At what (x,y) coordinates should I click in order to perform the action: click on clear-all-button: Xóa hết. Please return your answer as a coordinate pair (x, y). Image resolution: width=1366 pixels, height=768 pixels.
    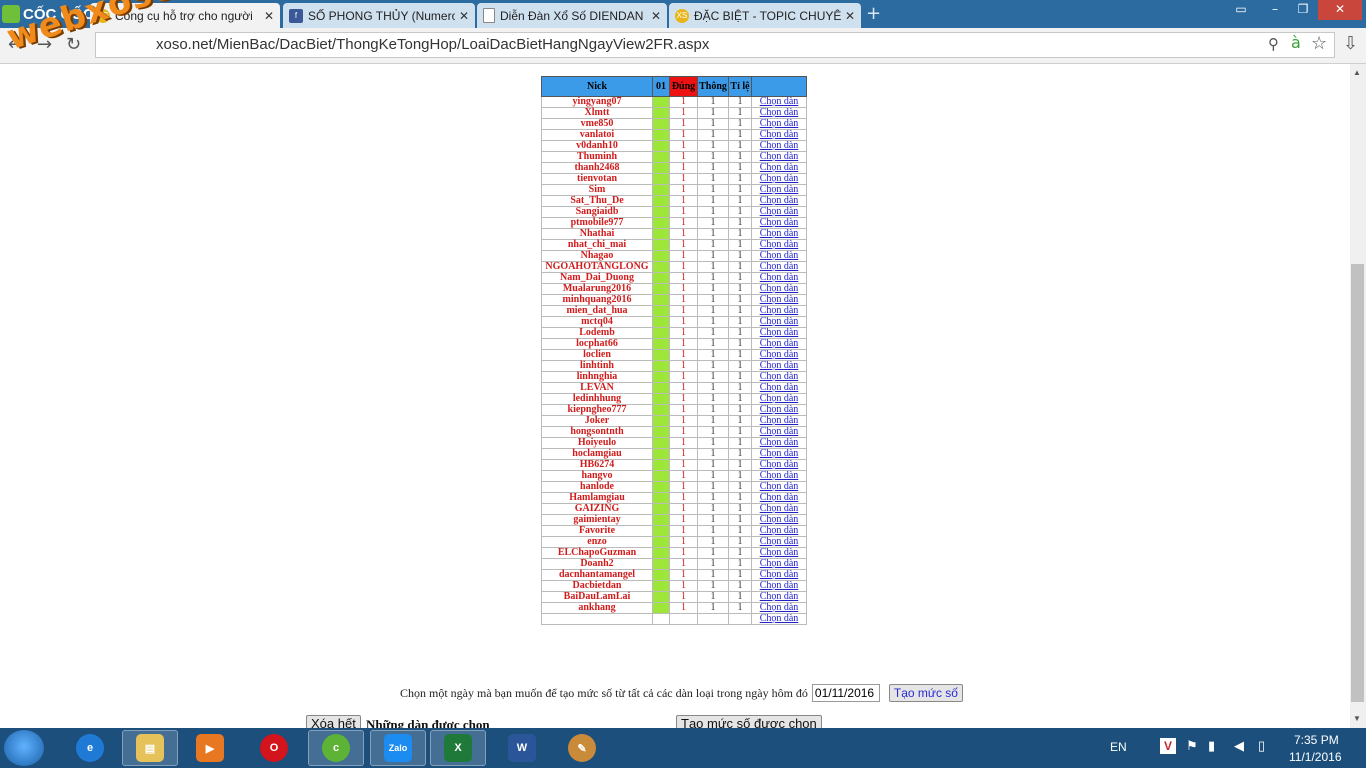
    Looking at the image, I should click on (333, 721).